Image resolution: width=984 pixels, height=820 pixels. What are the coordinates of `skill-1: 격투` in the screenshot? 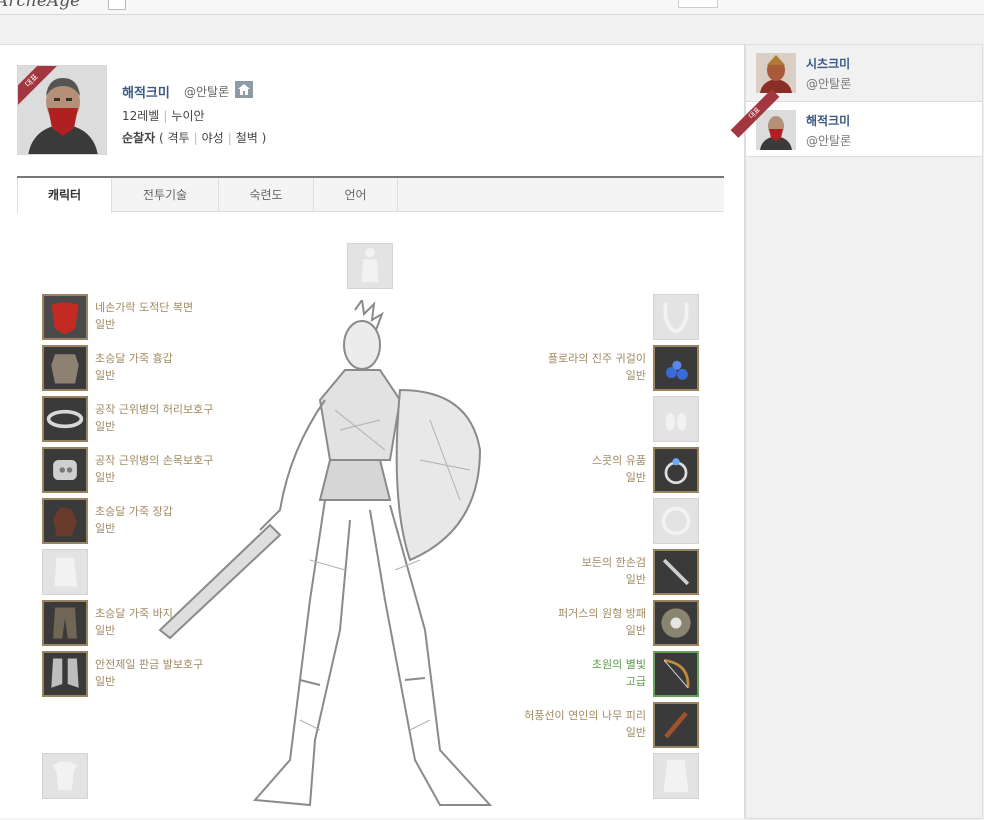 It's located at (178, 138).